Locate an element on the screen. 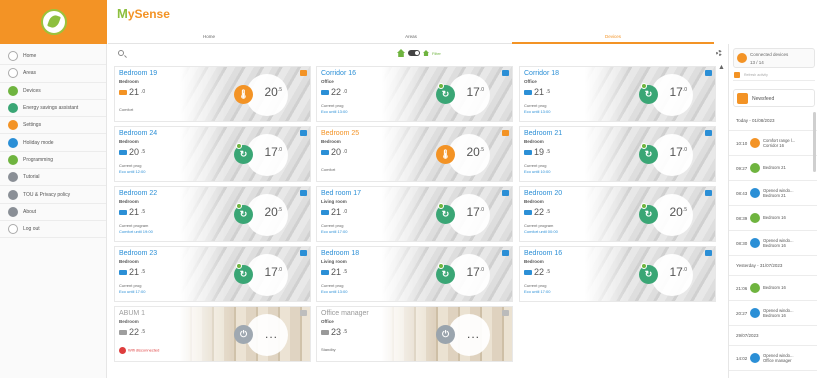 The height and width of the screenshot is (378, 817). sidebar-item-holiday-mode: Holiday mode is located at coordinates (53, 143).